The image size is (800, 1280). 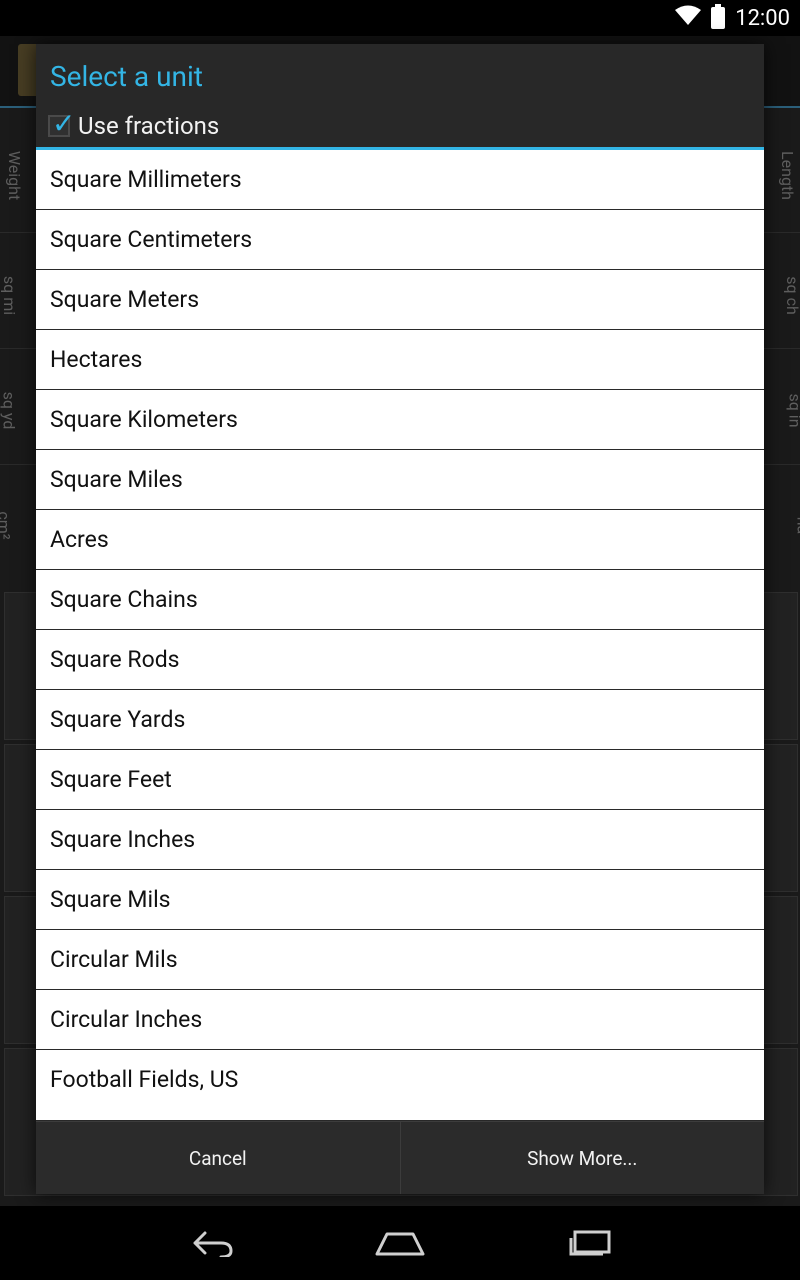 What do you see at coordinates (400, 720) in the screenshot?
I see `unit-item: Square Yards` at bounding box center [400, 720].